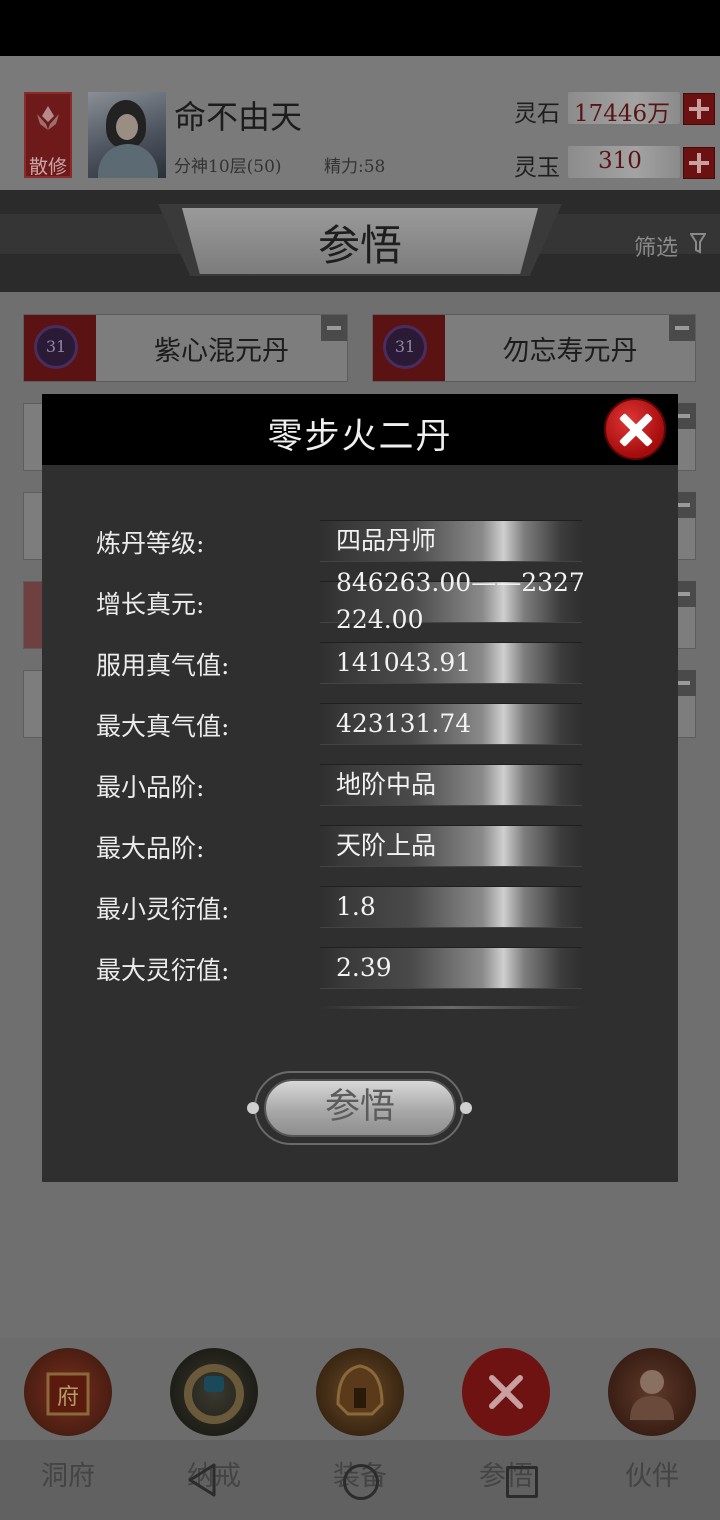 The height and width of the screenshot is (1520, 720). What do you see at coordinates (150, 787) in the screenshot?
I see `row-label: 最小品阶:` at bounding box center [150, 787].